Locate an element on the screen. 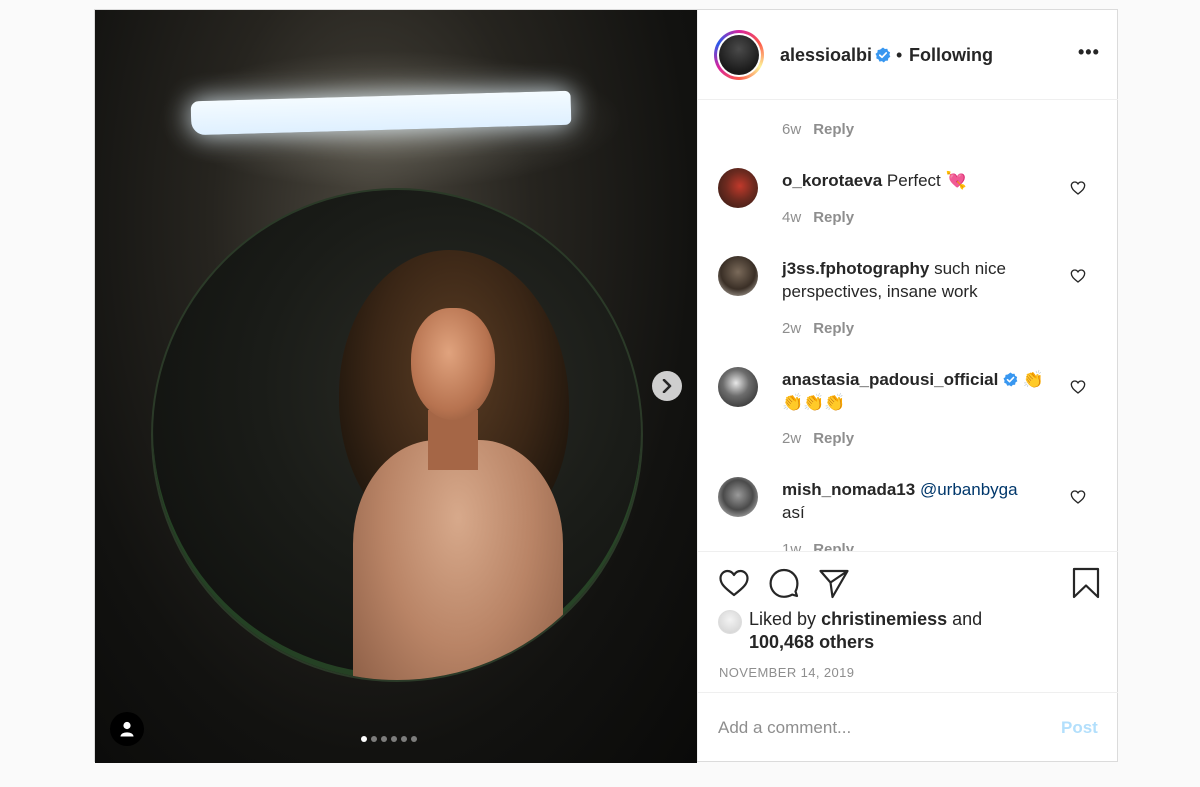 Image resolution: width=1200 pixels, height=787 pixels. photo-subject-shirt is located at coordinates (458, 560).